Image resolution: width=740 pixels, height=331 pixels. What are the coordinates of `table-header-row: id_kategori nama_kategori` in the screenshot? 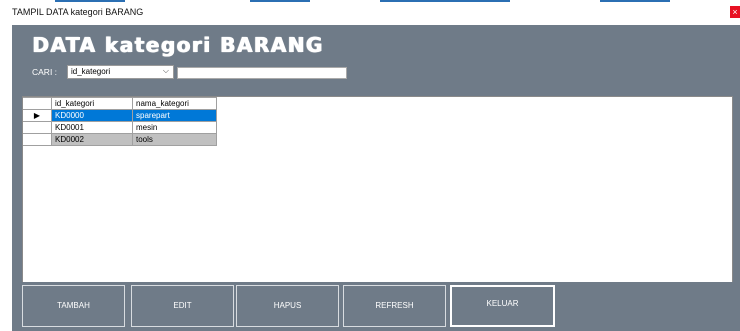 It's located at (120, 103).